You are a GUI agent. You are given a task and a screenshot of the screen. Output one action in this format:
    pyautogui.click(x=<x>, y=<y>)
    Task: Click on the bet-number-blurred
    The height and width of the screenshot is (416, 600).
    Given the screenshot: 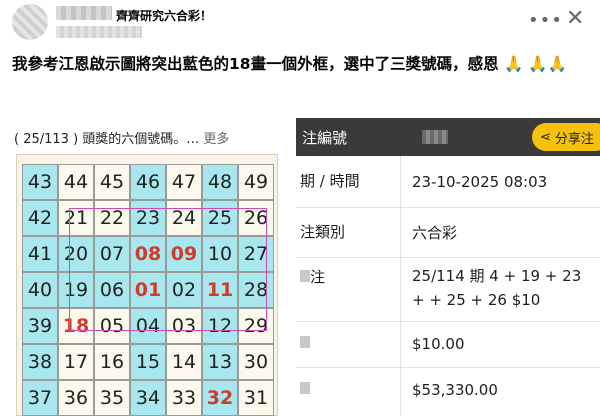 What is the action you would take?
    pyautogui.click(x=435, y=137)
    